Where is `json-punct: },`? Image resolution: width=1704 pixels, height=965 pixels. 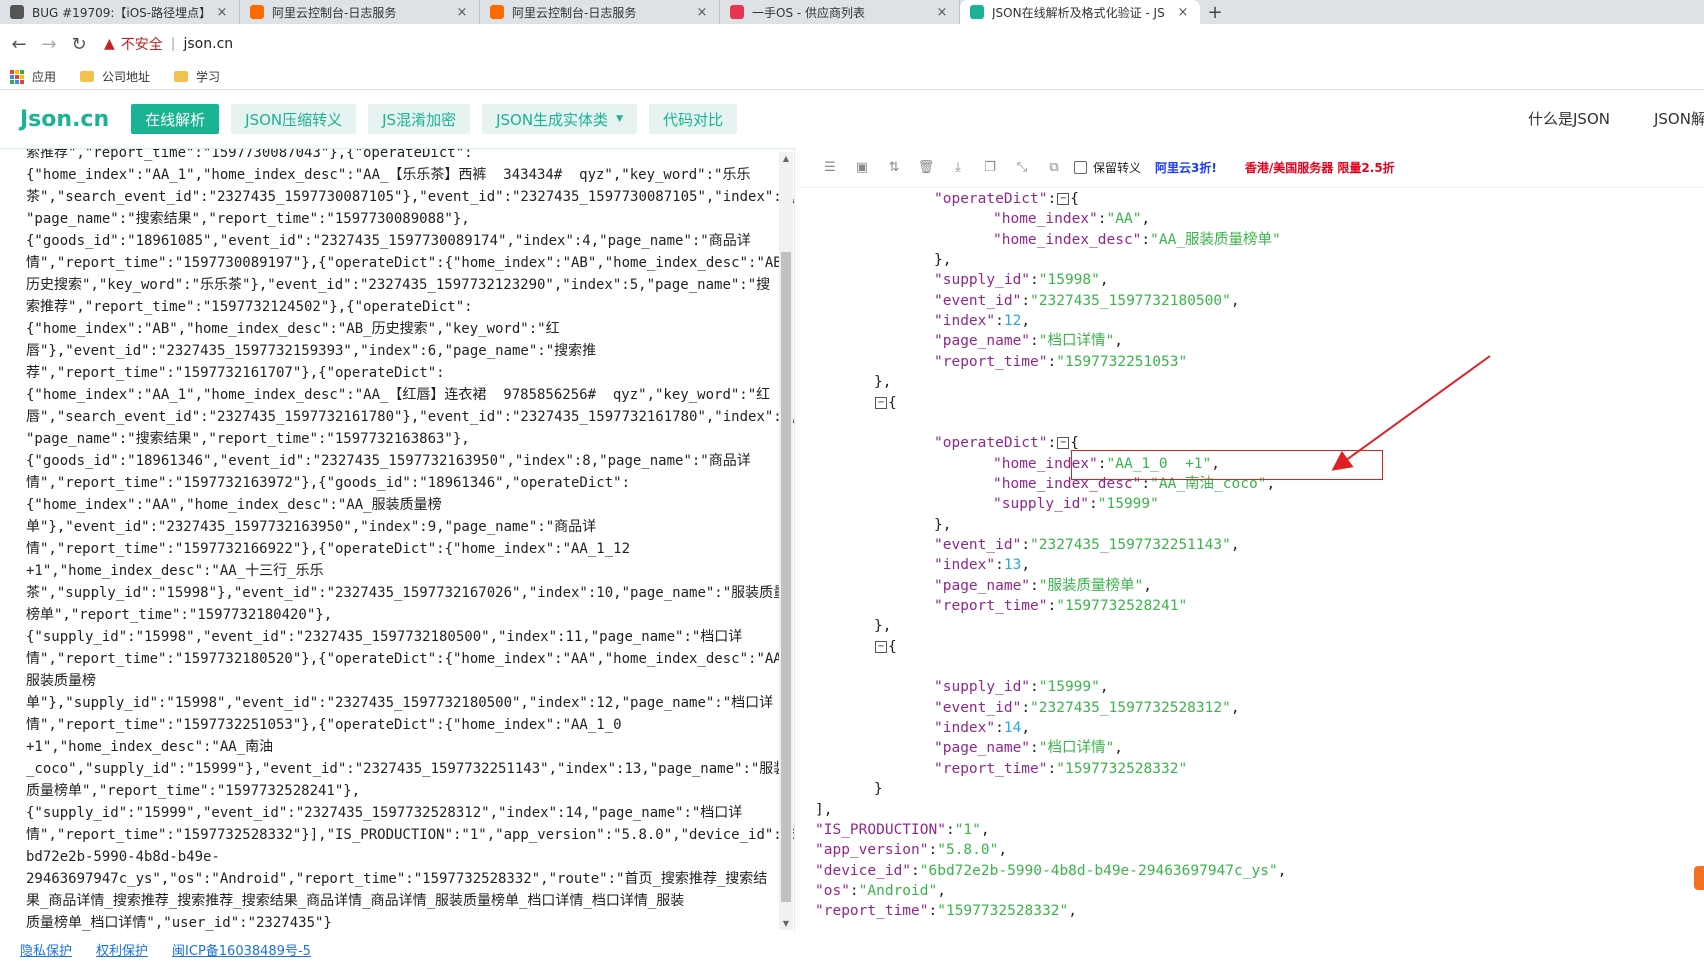 json-punct: }, is located at coordinates (943, 524).